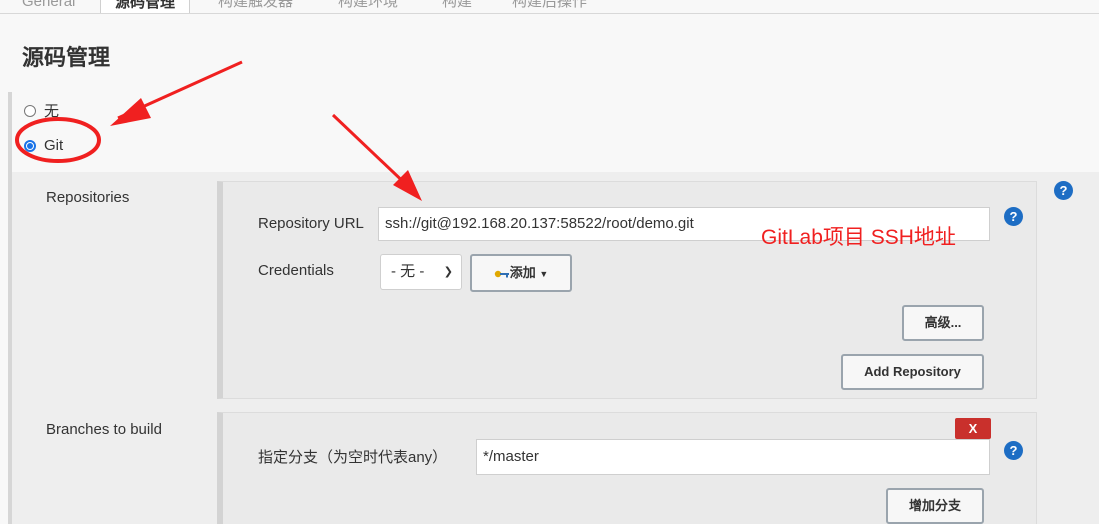 The width and height of the screenshot is (1099, 524). I want to click on tab-bar: General 源码管理 构建触发器 构建环境 构建 构建后操作, so click(549, 7).